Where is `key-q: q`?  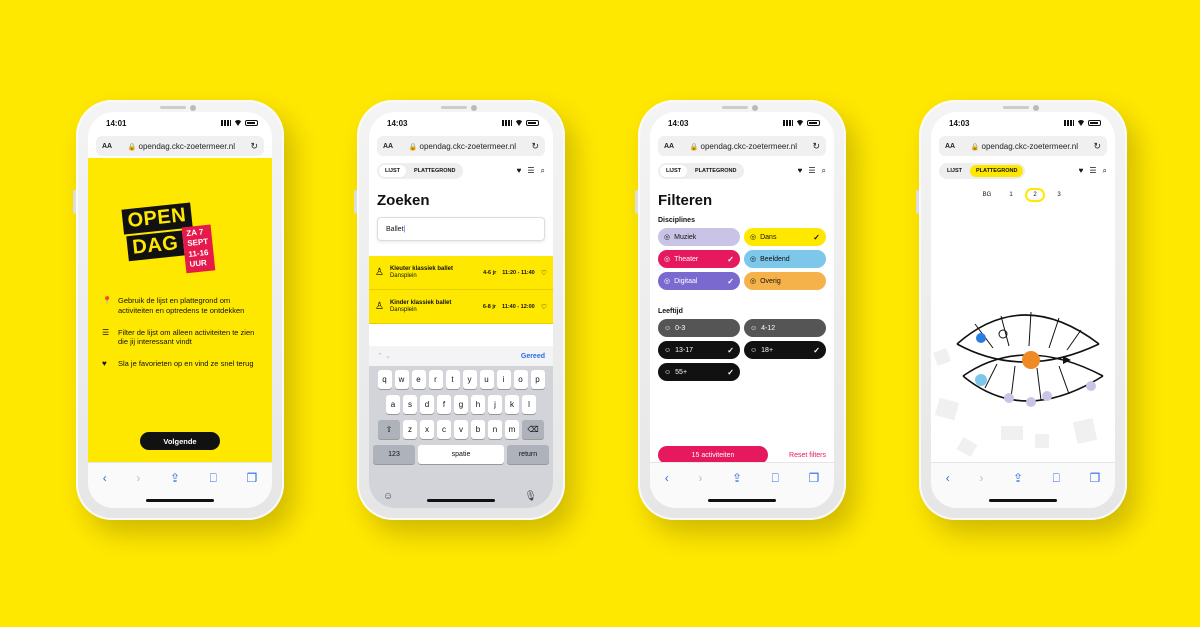
key-q: q is located at coordinates (384, 379).